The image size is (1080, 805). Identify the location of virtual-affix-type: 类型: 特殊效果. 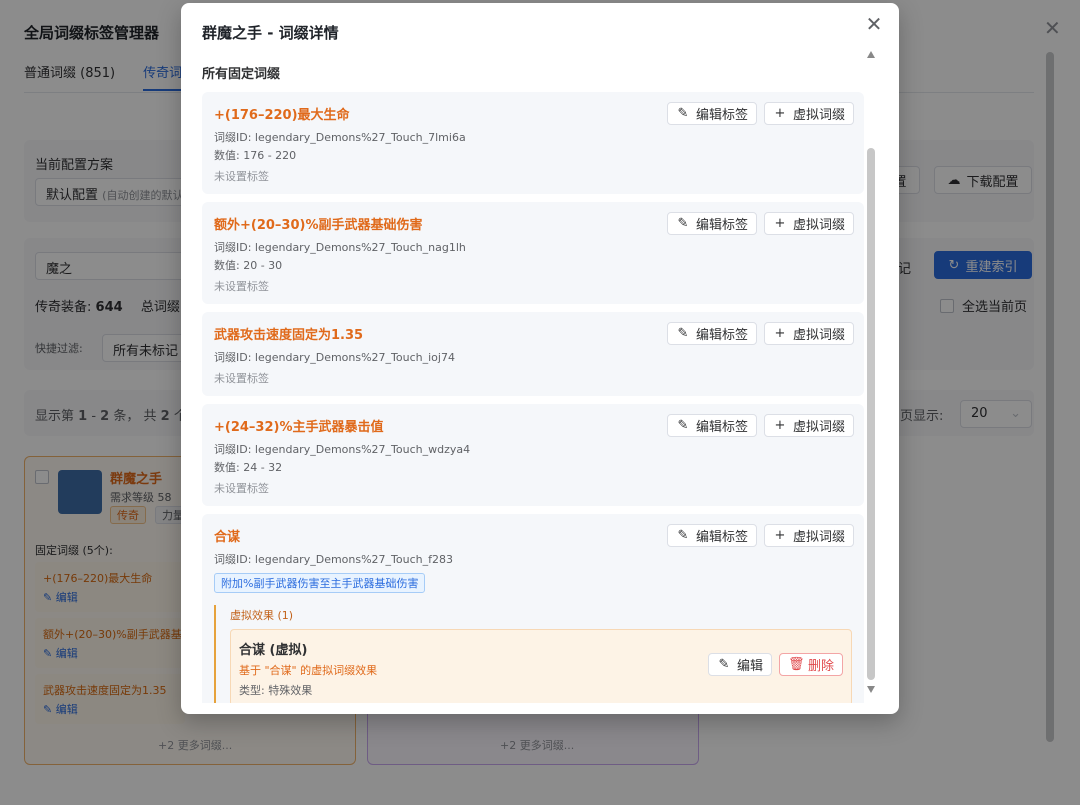
(276, 690).